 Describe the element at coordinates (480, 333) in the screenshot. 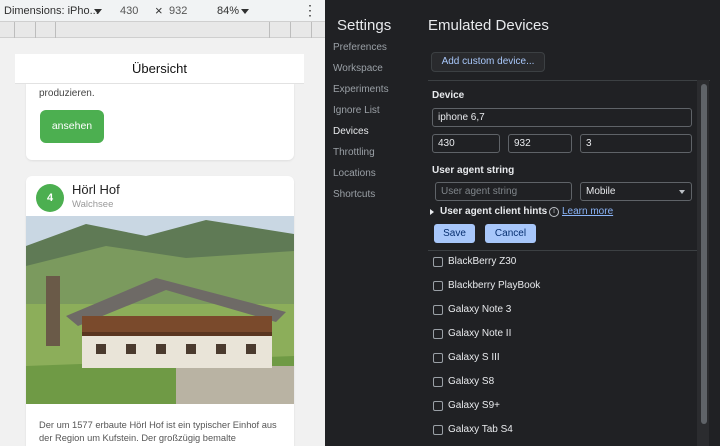

I see `device-name: Galaxy Note II` at that location.